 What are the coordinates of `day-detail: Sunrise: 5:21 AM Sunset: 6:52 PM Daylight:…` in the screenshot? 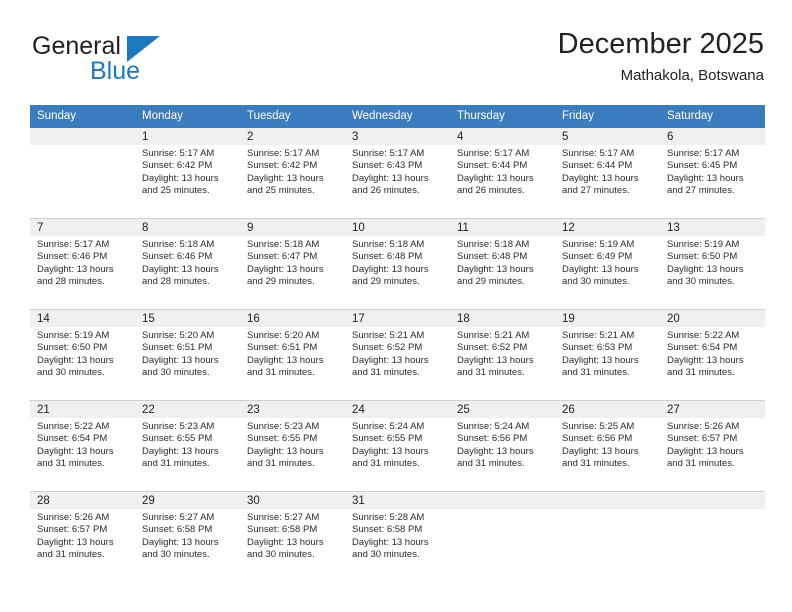 It's located at (397, 353).